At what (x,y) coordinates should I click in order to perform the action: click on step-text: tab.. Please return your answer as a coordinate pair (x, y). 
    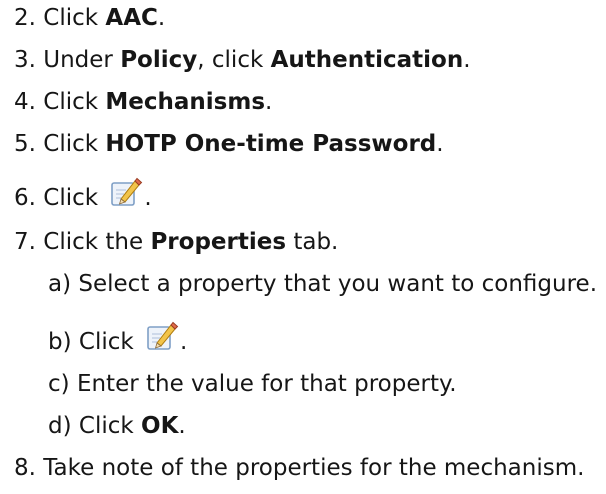
    Looking at the image, I should click on (312, 242).